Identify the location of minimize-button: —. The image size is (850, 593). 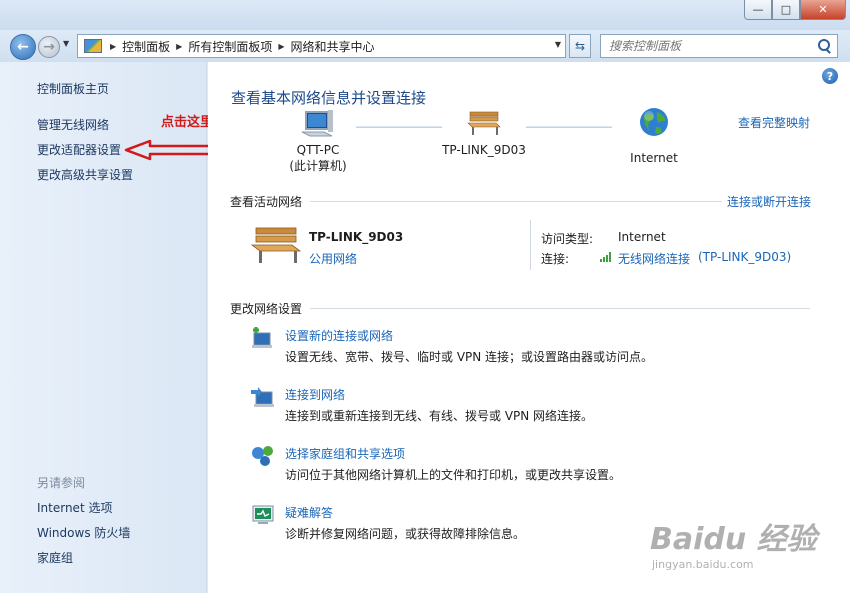
(758, 10).